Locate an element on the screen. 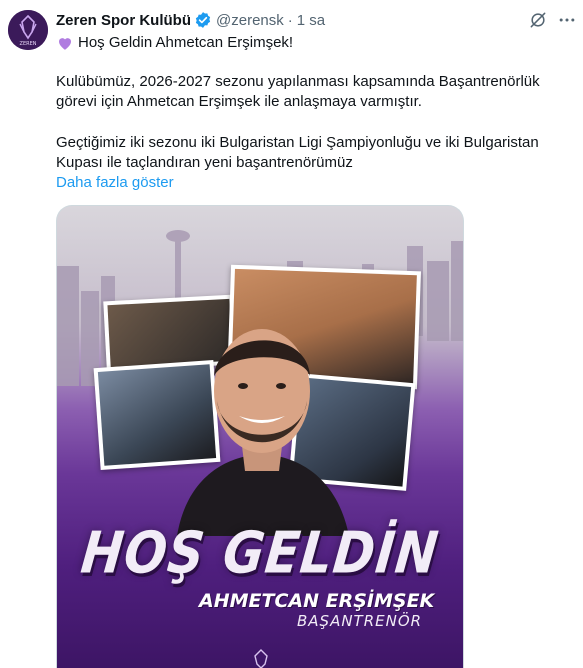 The height and width of the screenshot is (668, 583). display-name: Zeren Spor Kulübü is located at coordinates (123, 20).